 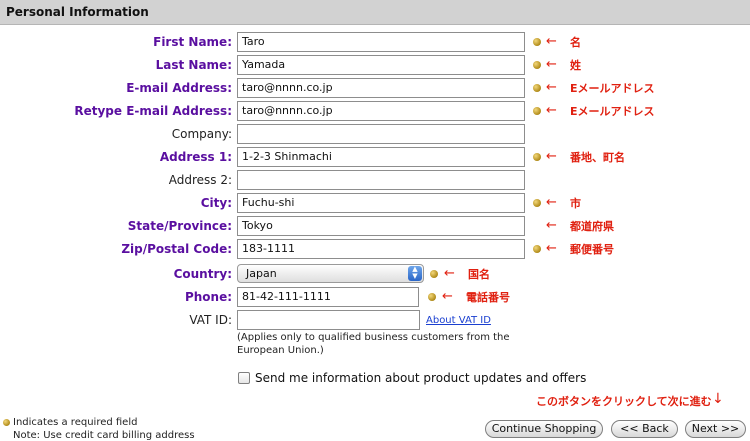 I want to click on vat-row: VAT ID: About VAT ID, so click(x=375, y=321).